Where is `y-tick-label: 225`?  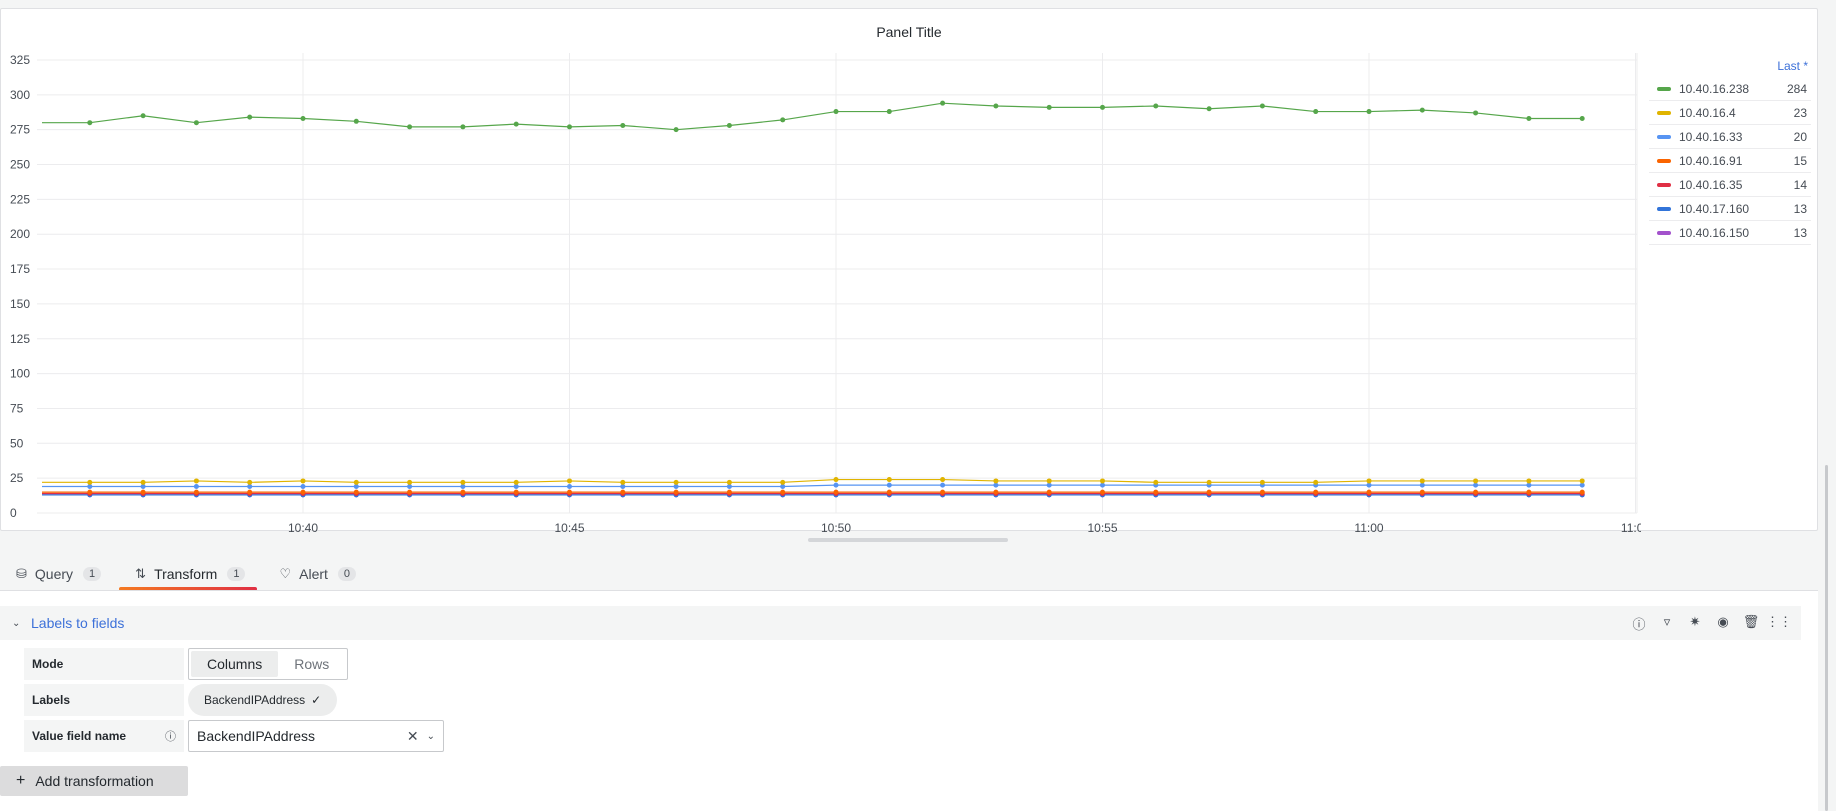
y-tick-label: 225 is located at coordinates (20, 199).